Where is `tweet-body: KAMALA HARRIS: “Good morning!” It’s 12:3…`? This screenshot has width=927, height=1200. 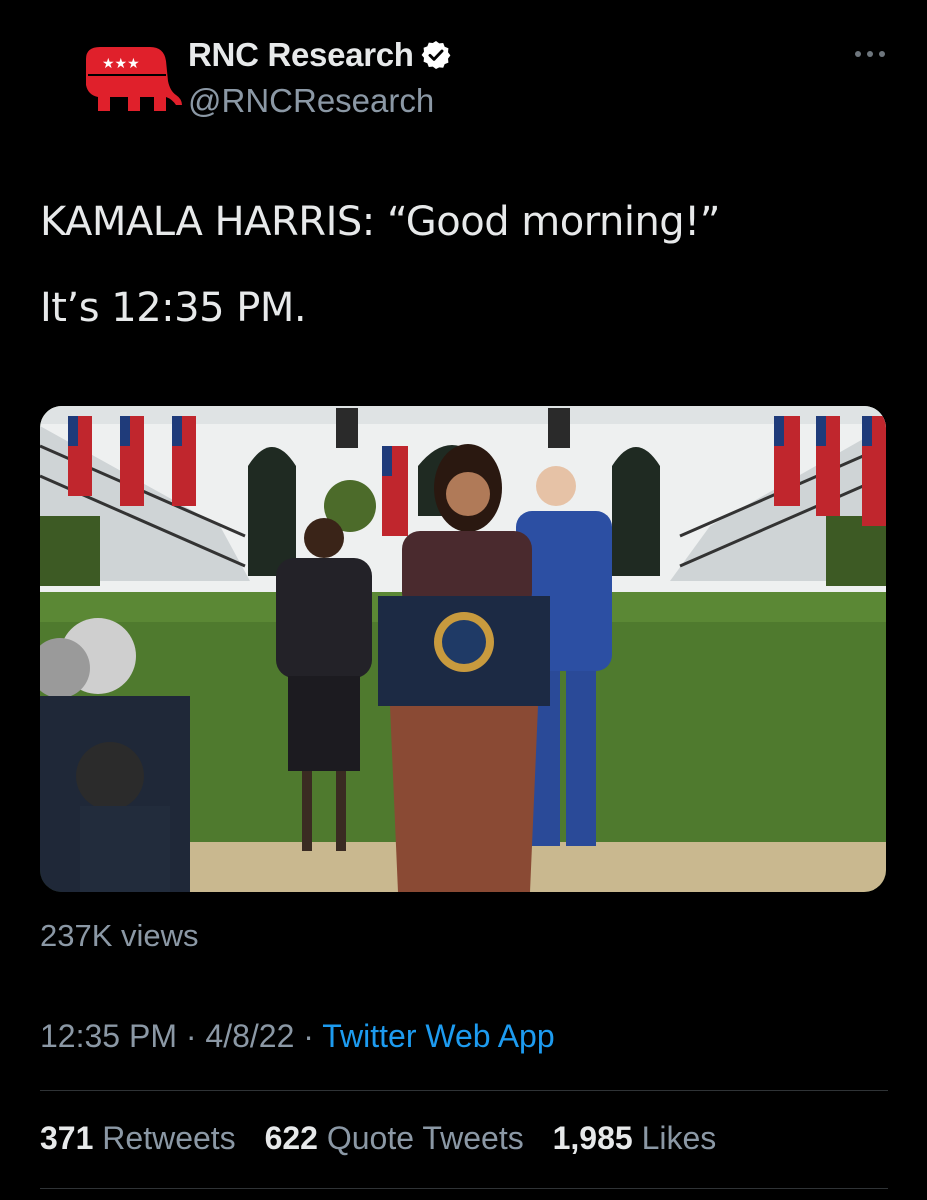
tweet-body: KAMALA HARRIS: “Good morning!” It’s 12:3… is located at coordinates (465, 284).